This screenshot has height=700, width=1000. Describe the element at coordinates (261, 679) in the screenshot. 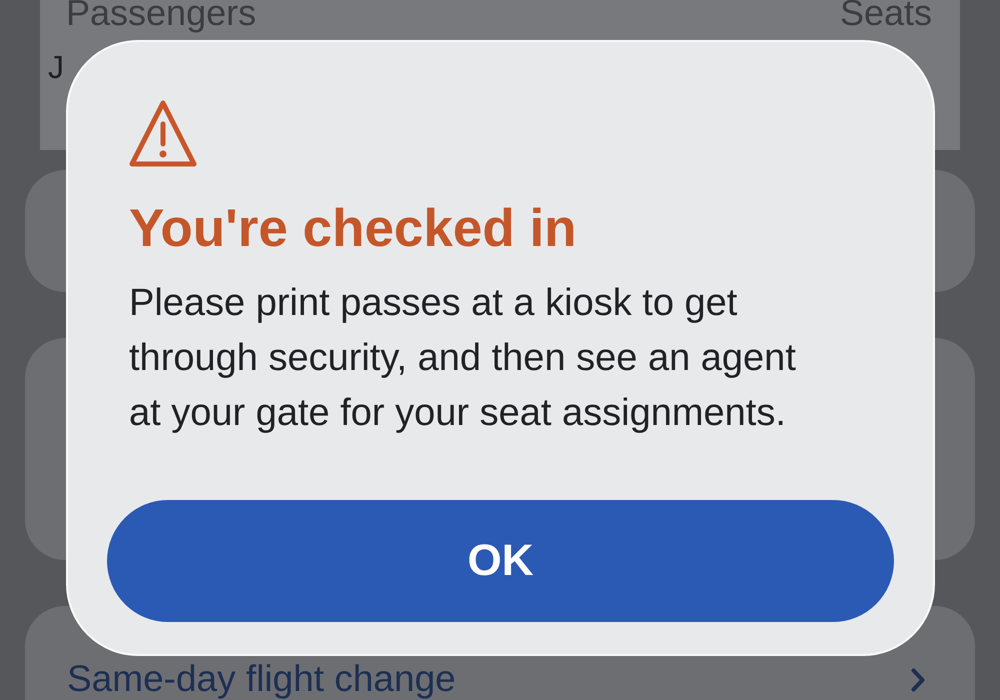

I see `row-label: Same-day flight change` at that location.